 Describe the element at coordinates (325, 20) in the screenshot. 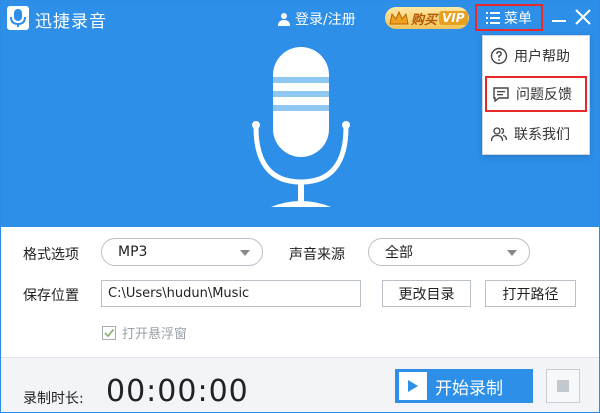

I see `login-register-label: 登录/注册` at that location.